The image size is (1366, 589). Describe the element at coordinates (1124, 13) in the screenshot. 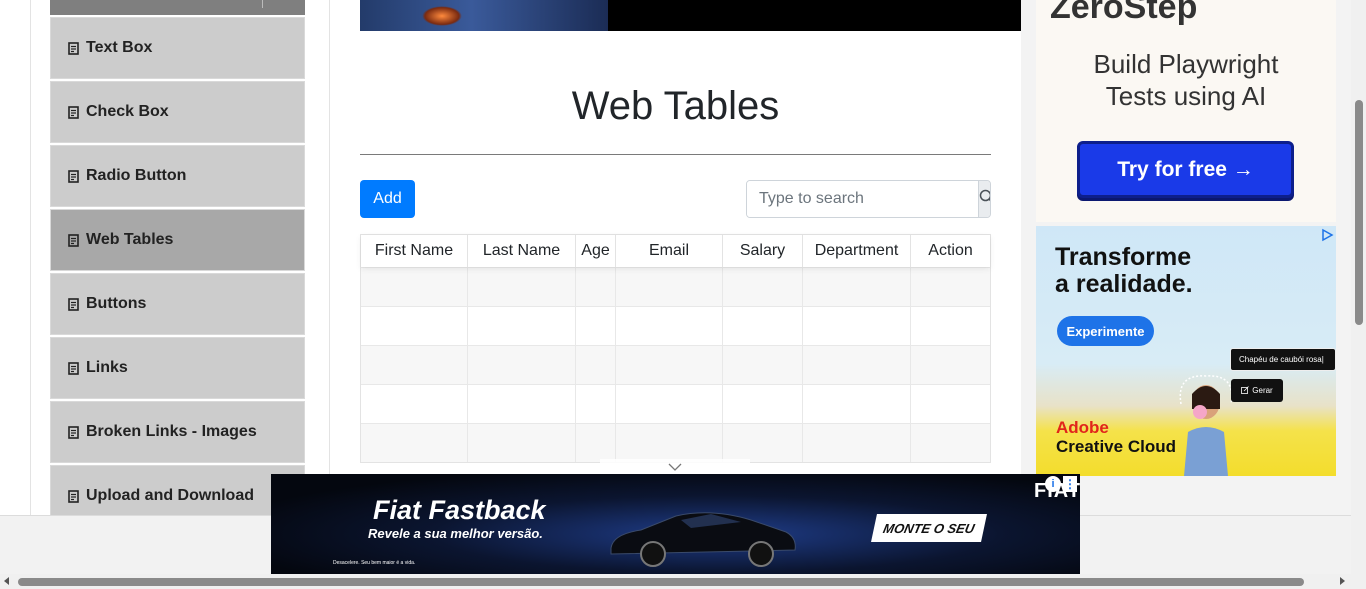

I see `zerostep-logo: ZeroStep` at that location.